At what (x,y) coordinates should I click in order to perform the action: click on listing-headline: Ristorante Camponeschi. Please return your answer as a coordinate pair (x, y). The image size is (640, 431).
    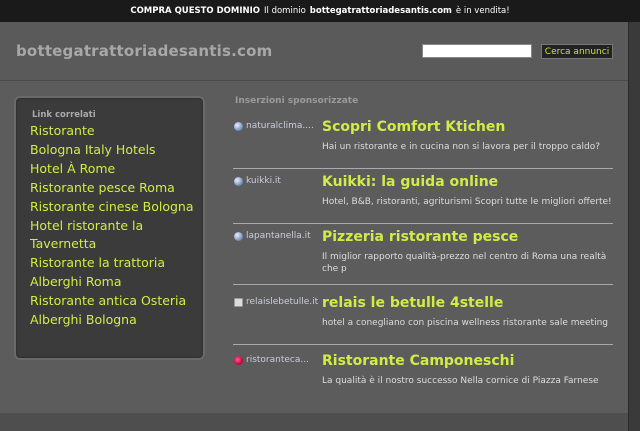
    Looking at the image, I should click on (418, 361).